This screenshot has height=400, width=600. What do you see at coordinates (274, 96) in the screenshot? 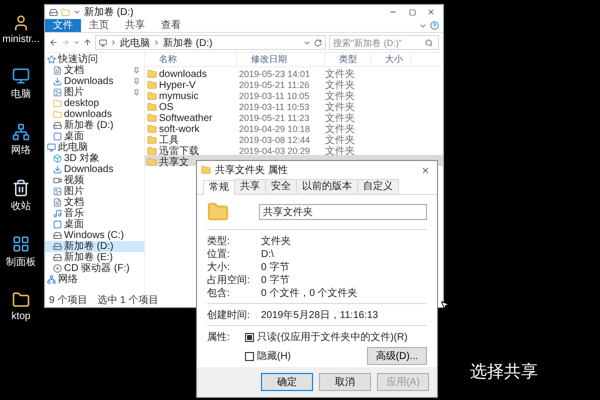
I see `table-cell-text: 2019-03-11 10:05` at bounding box center [274, 96].